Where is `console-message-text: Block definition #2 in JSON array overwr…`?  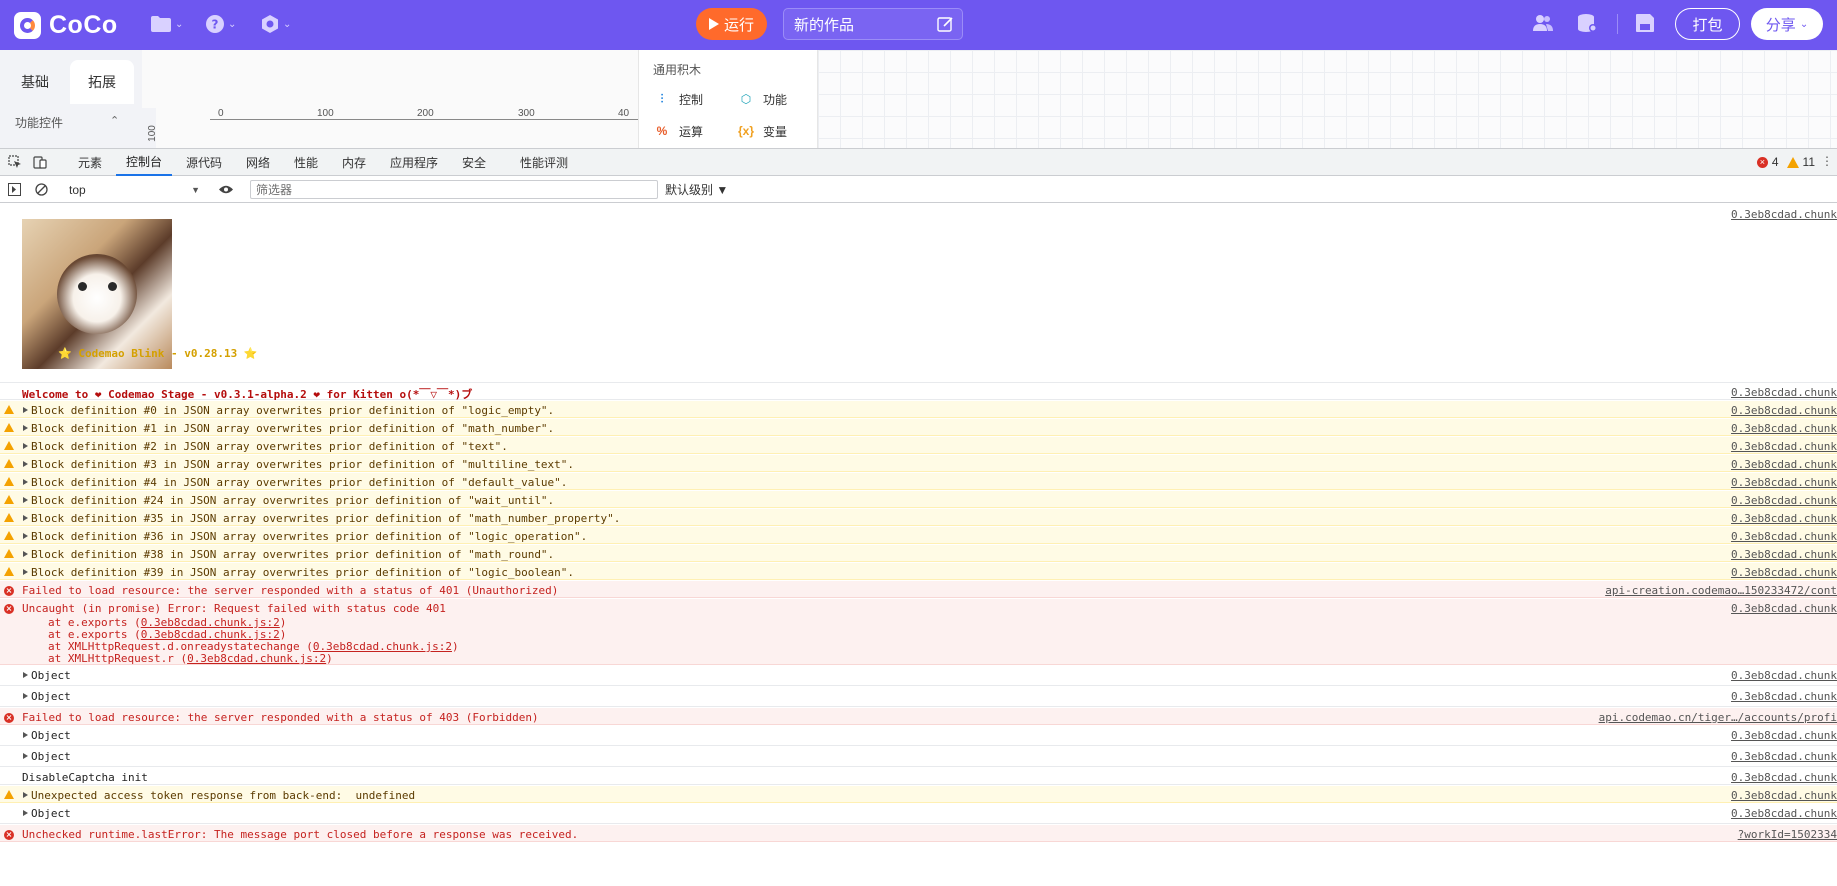
console-message-text: Block definition #2 in JSON array overwr… is located at coordinates (269, 446).